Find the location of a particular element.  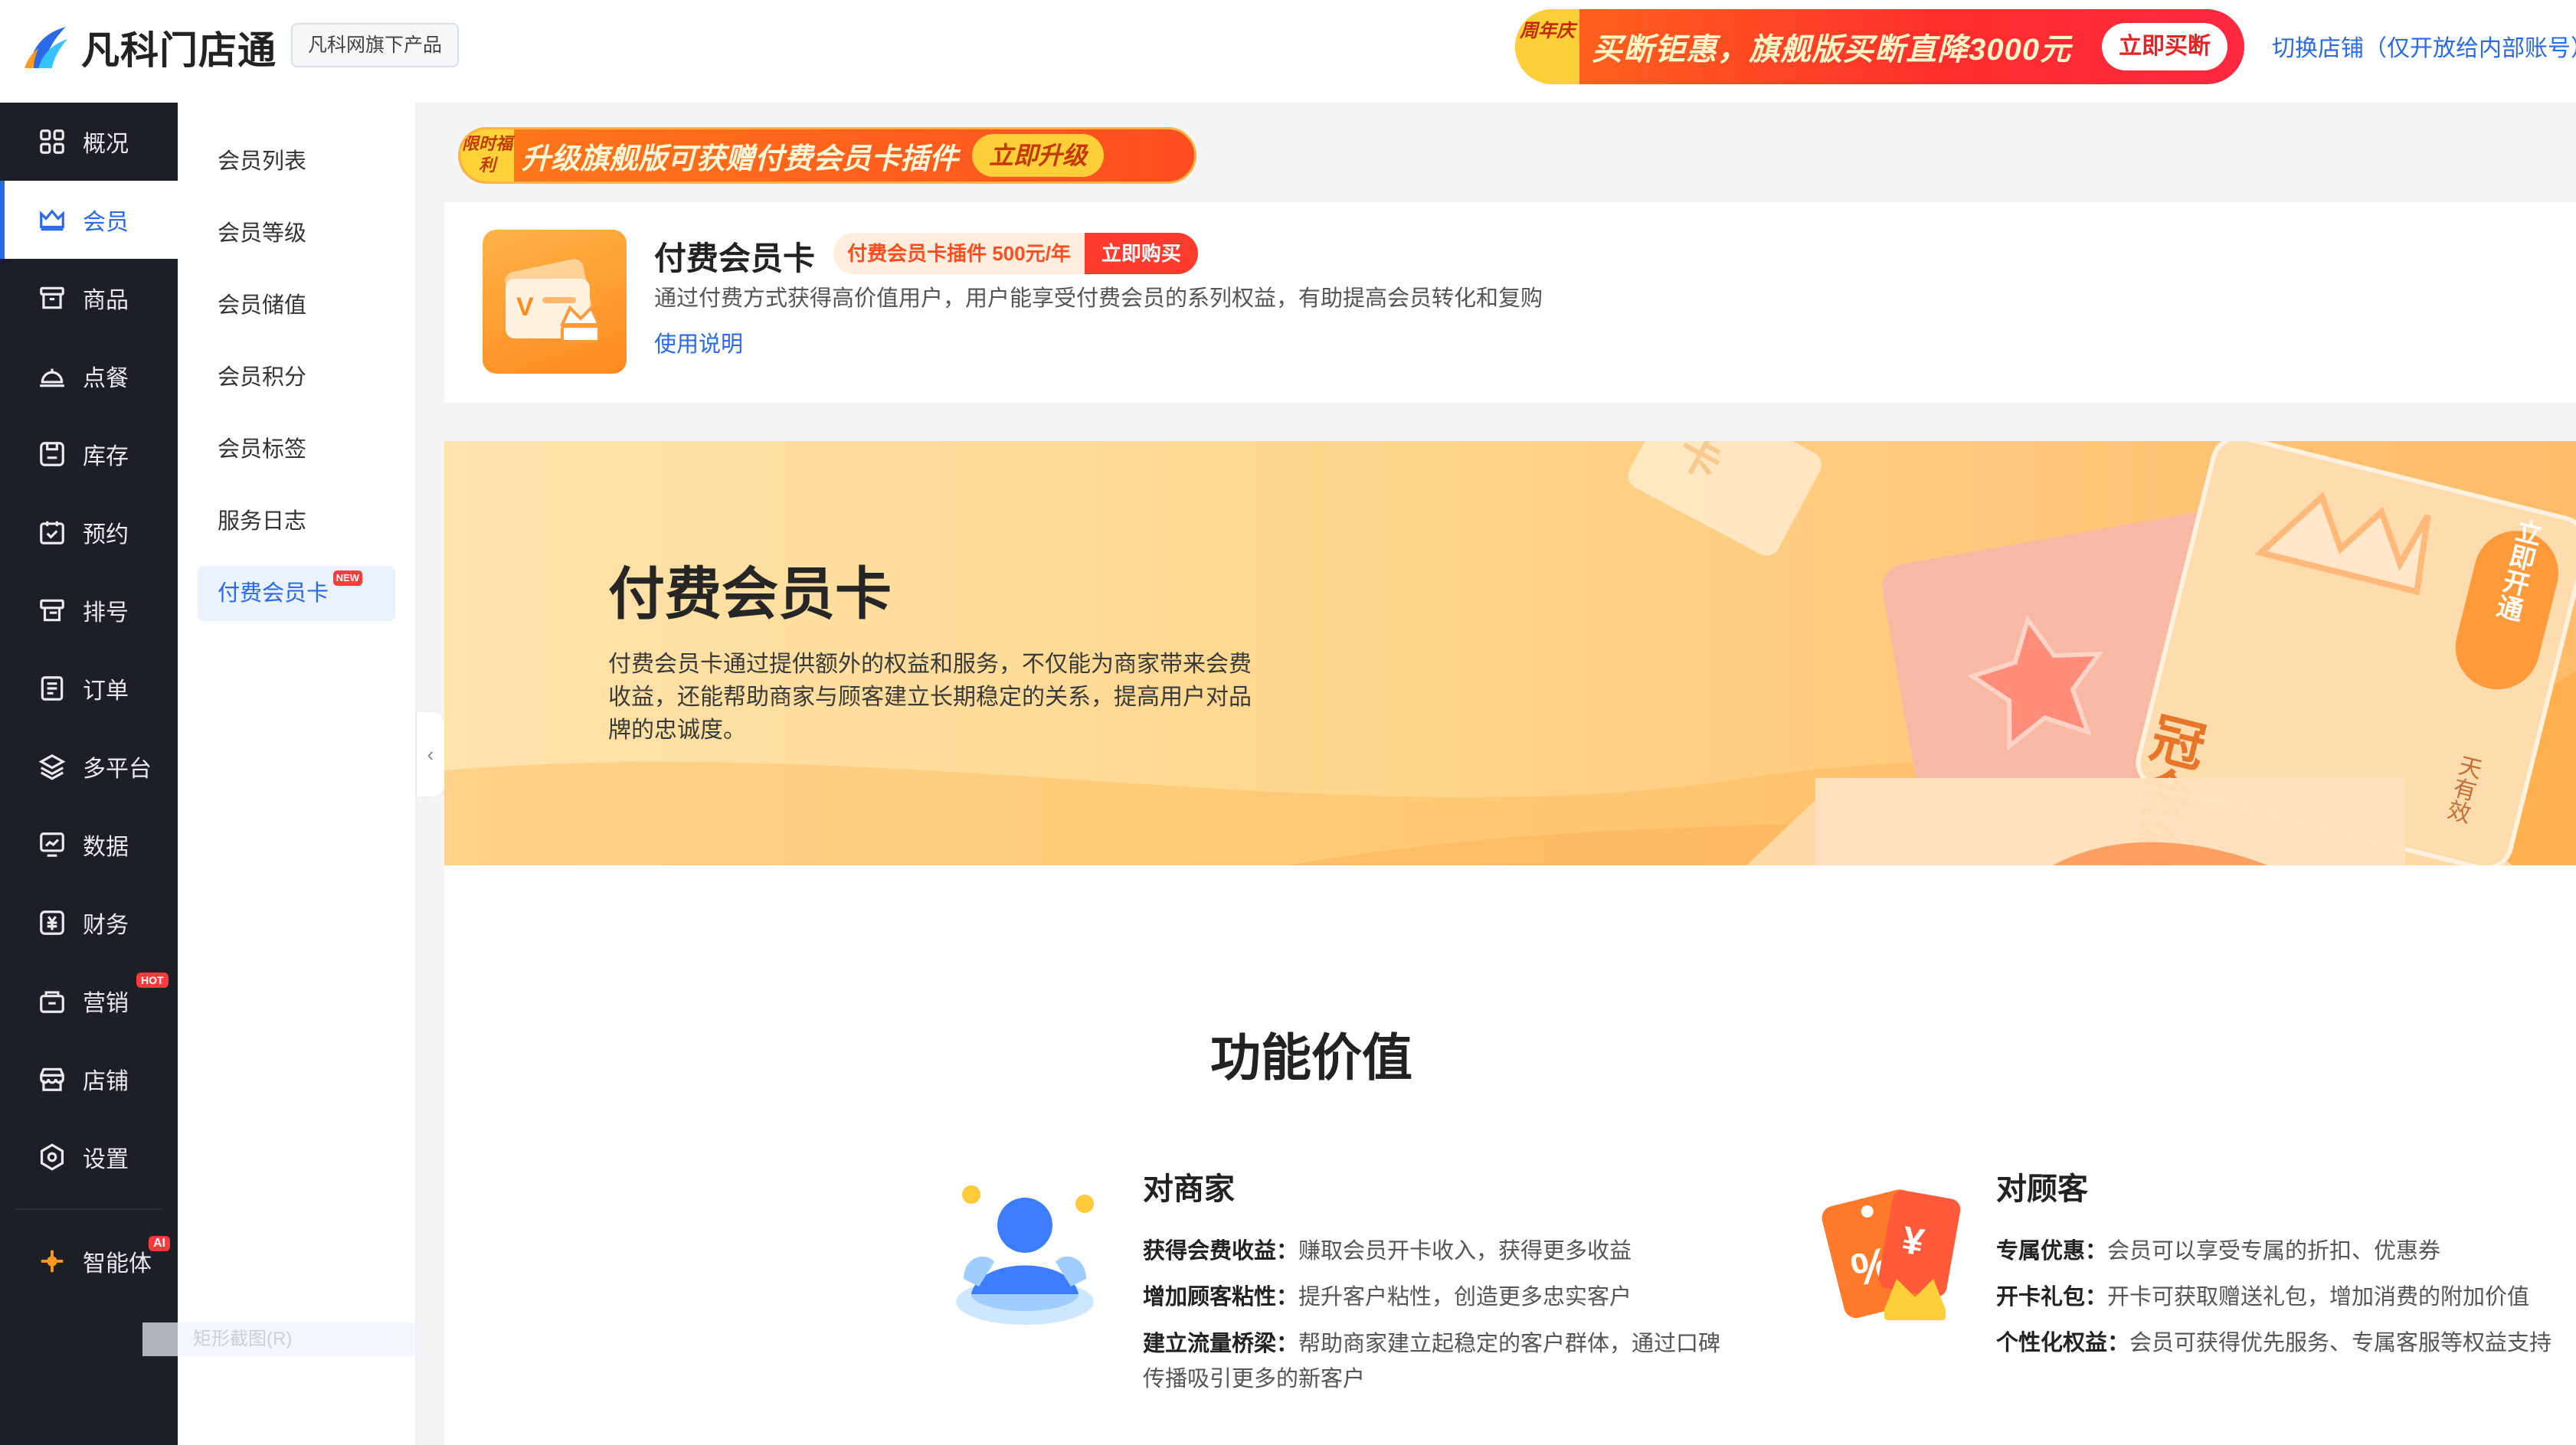

sidebar-item-label: 库存 is located at coordinates (106, 456).